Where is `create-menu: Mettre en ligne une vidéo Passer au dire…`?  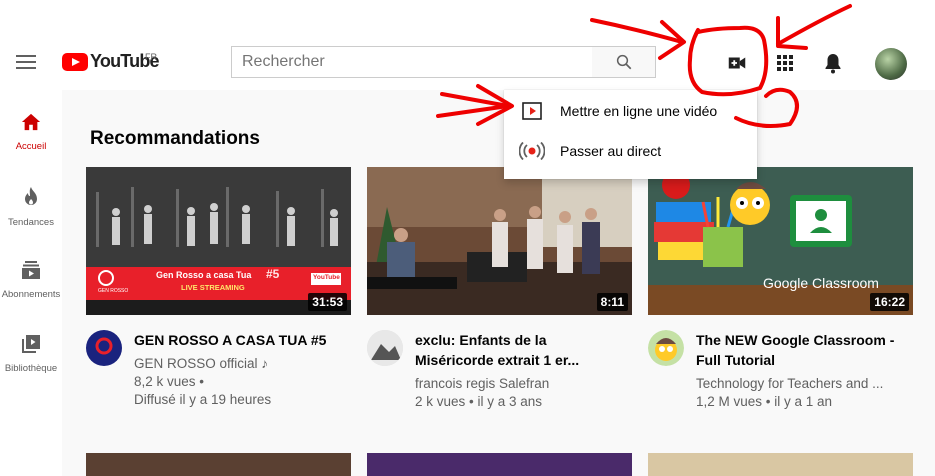
create-menu: Mettre en ligne une vidéo Passer au dire… is located at coordinates (630, 134).